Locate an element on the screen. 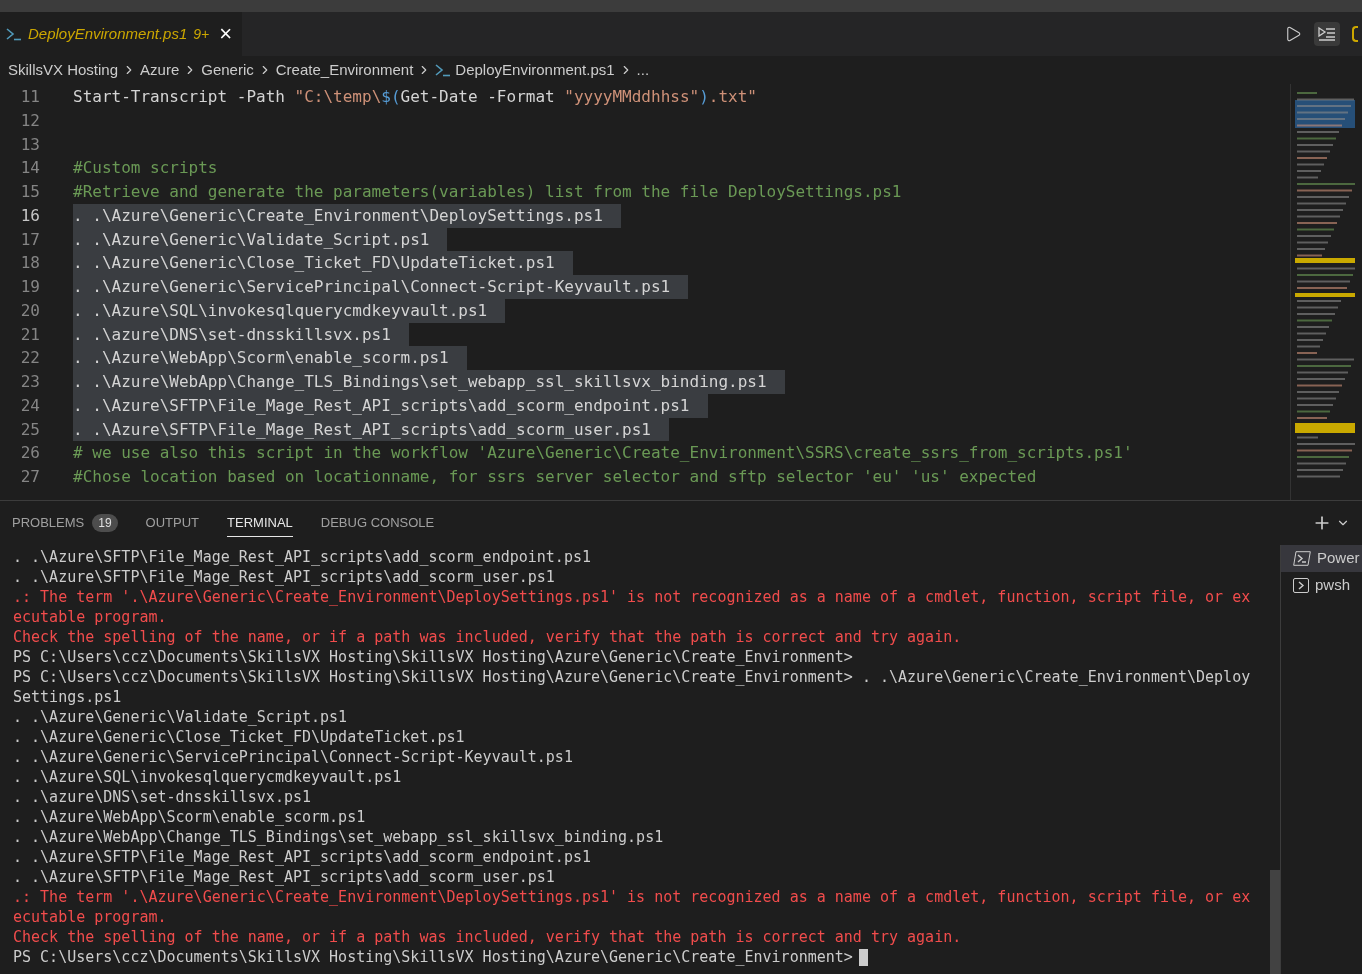 Image resolution: width=1362 pixels, height=974 pixels. problem-badge: 19 is located at coordinates (105, 522).